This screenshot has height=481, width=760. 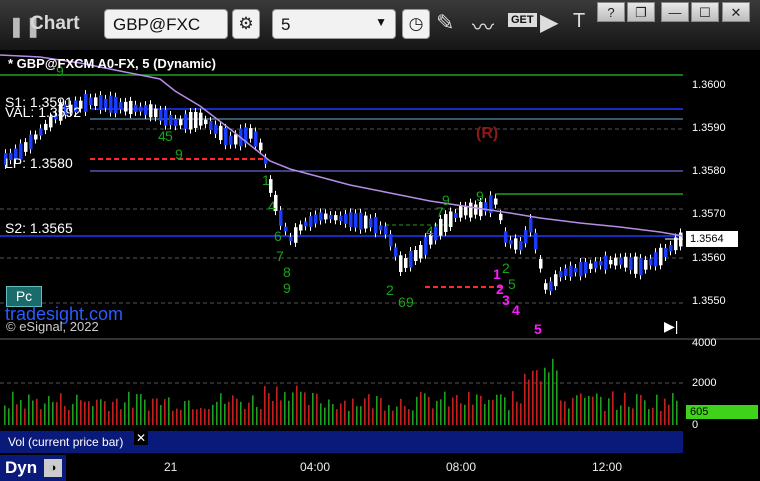 I want to click on play-icon: ▶, so click(x=549, y=22).